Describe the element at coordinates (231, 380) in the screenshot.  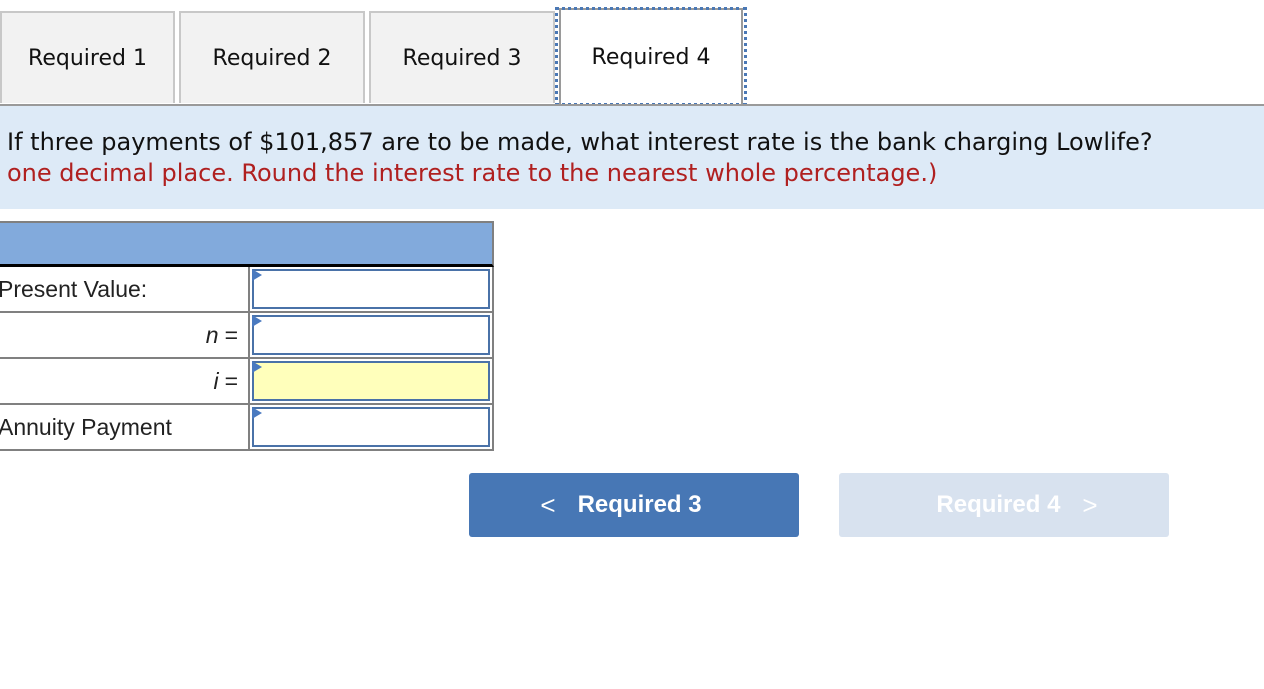
I see `i-equals: =` at that location.